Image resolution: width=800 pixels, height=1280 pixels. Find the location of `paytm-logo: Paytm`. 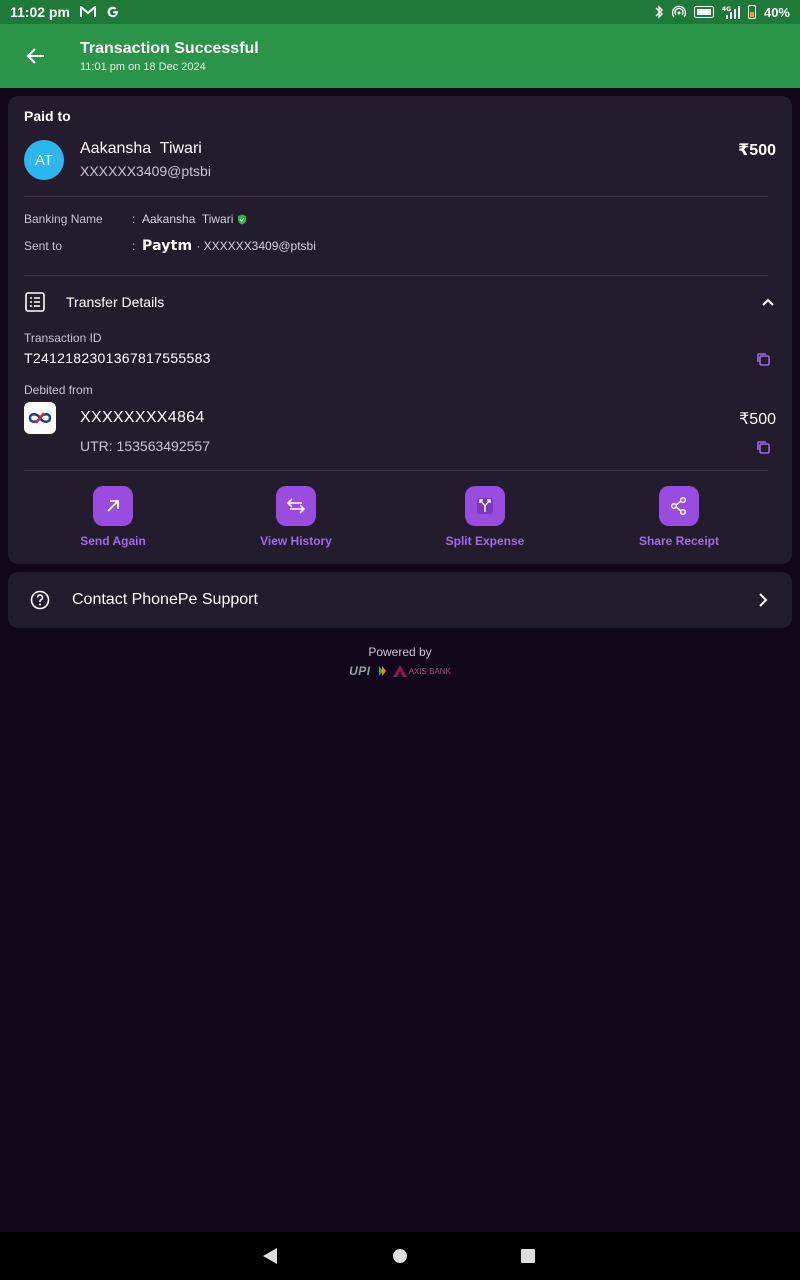

paytm-logo: Paytm is located at coordinates (167, 246).